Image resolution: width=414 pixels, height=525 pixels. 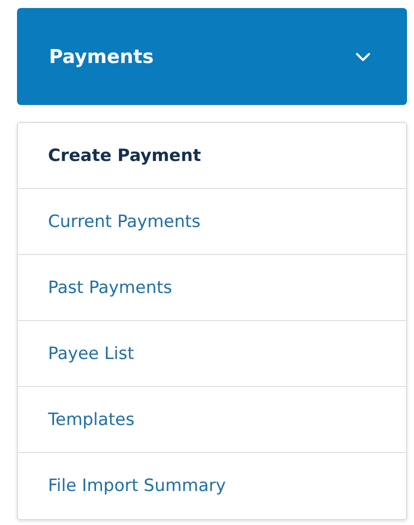 I want to click on menu-item: Current Payments, so click(x=212, y=222).